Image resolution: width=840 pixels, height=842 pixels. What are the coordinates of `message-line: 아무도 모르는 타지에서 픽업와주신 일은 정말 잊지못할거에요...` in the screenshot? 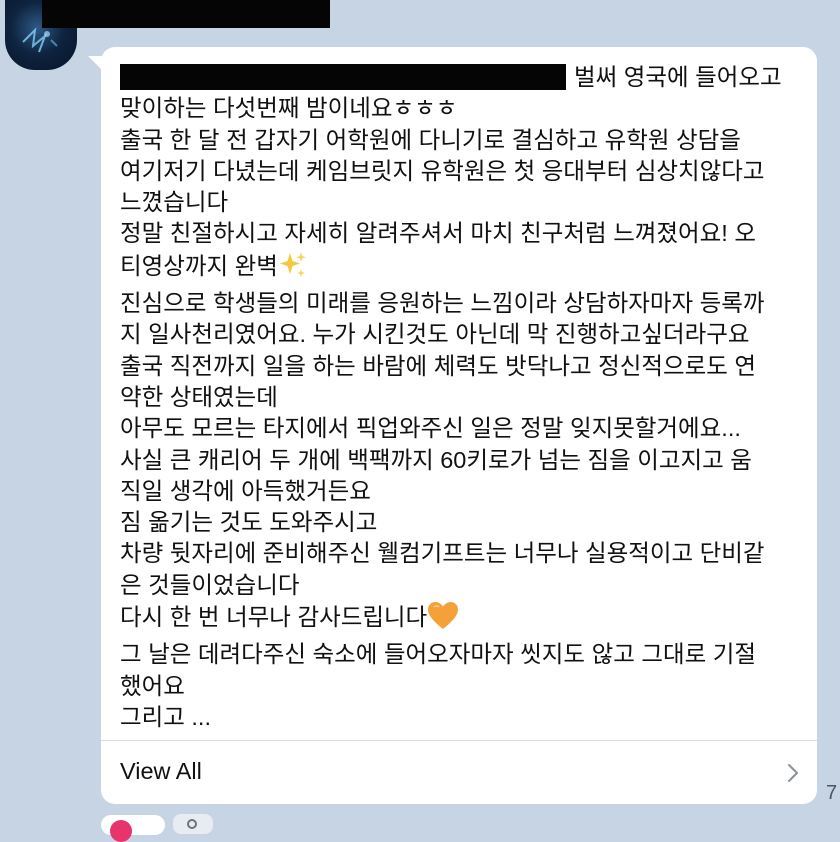 It's located at (430, 428).